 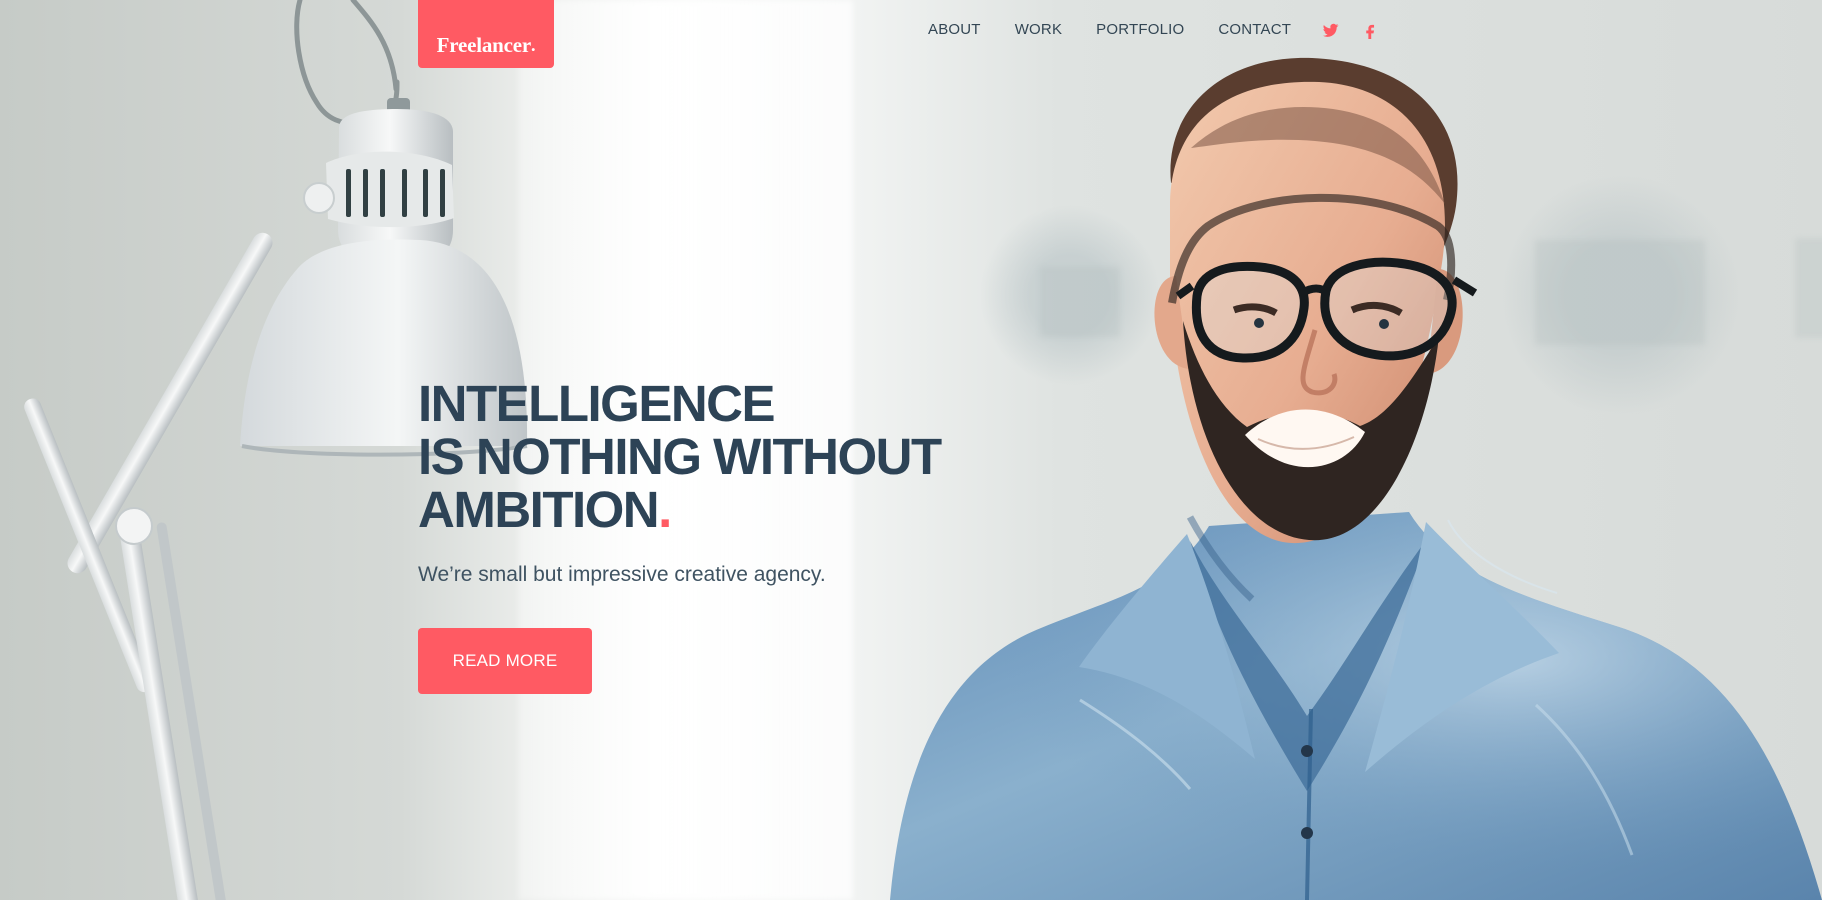 I want to click on social-links, so click(x=1350, y=30).